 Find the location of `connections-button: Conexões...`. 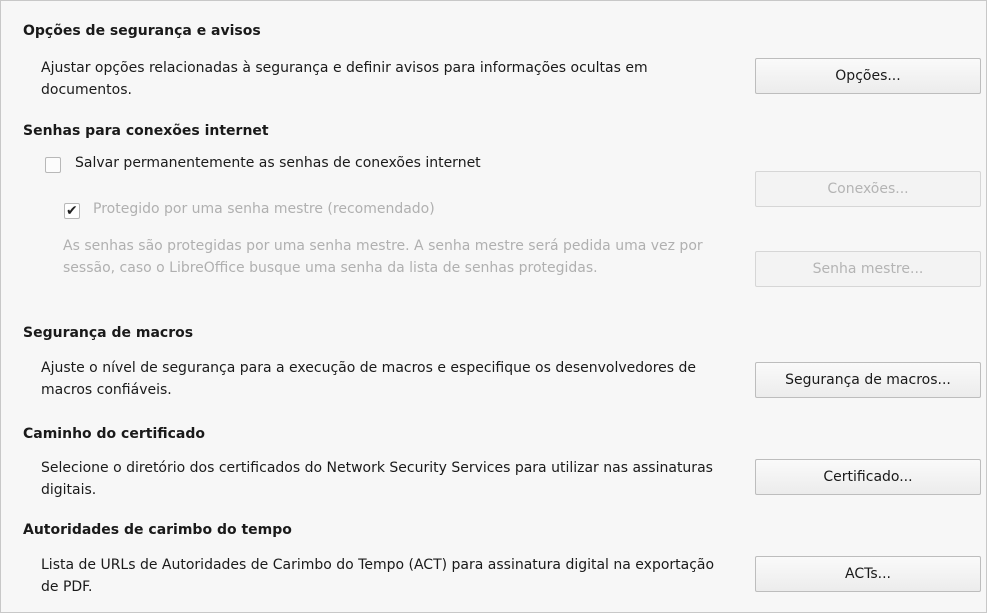

connections-button: Conexões... is located at coordinates (868, 189).